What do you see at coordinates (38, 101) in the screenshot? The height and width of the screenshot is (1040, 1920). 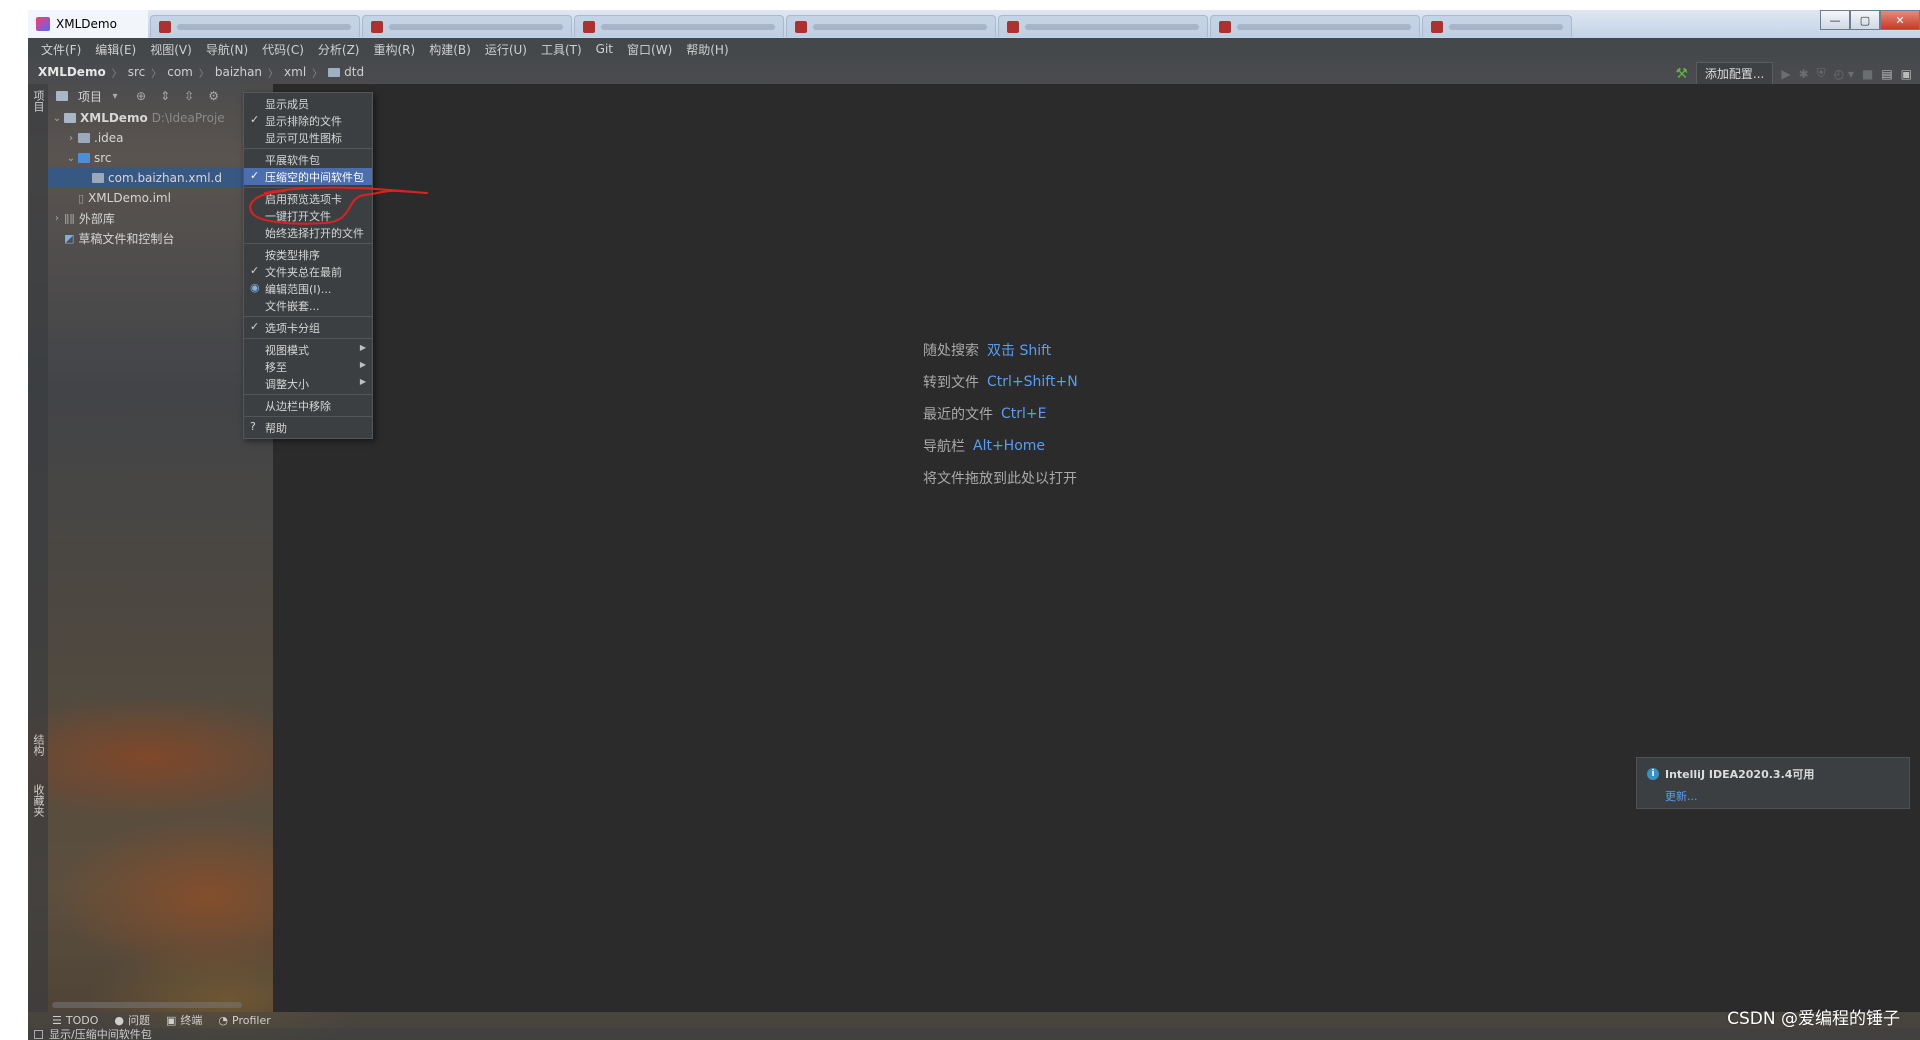 I see `project-tool-tab: 项目` at bounding box center [38, 101].